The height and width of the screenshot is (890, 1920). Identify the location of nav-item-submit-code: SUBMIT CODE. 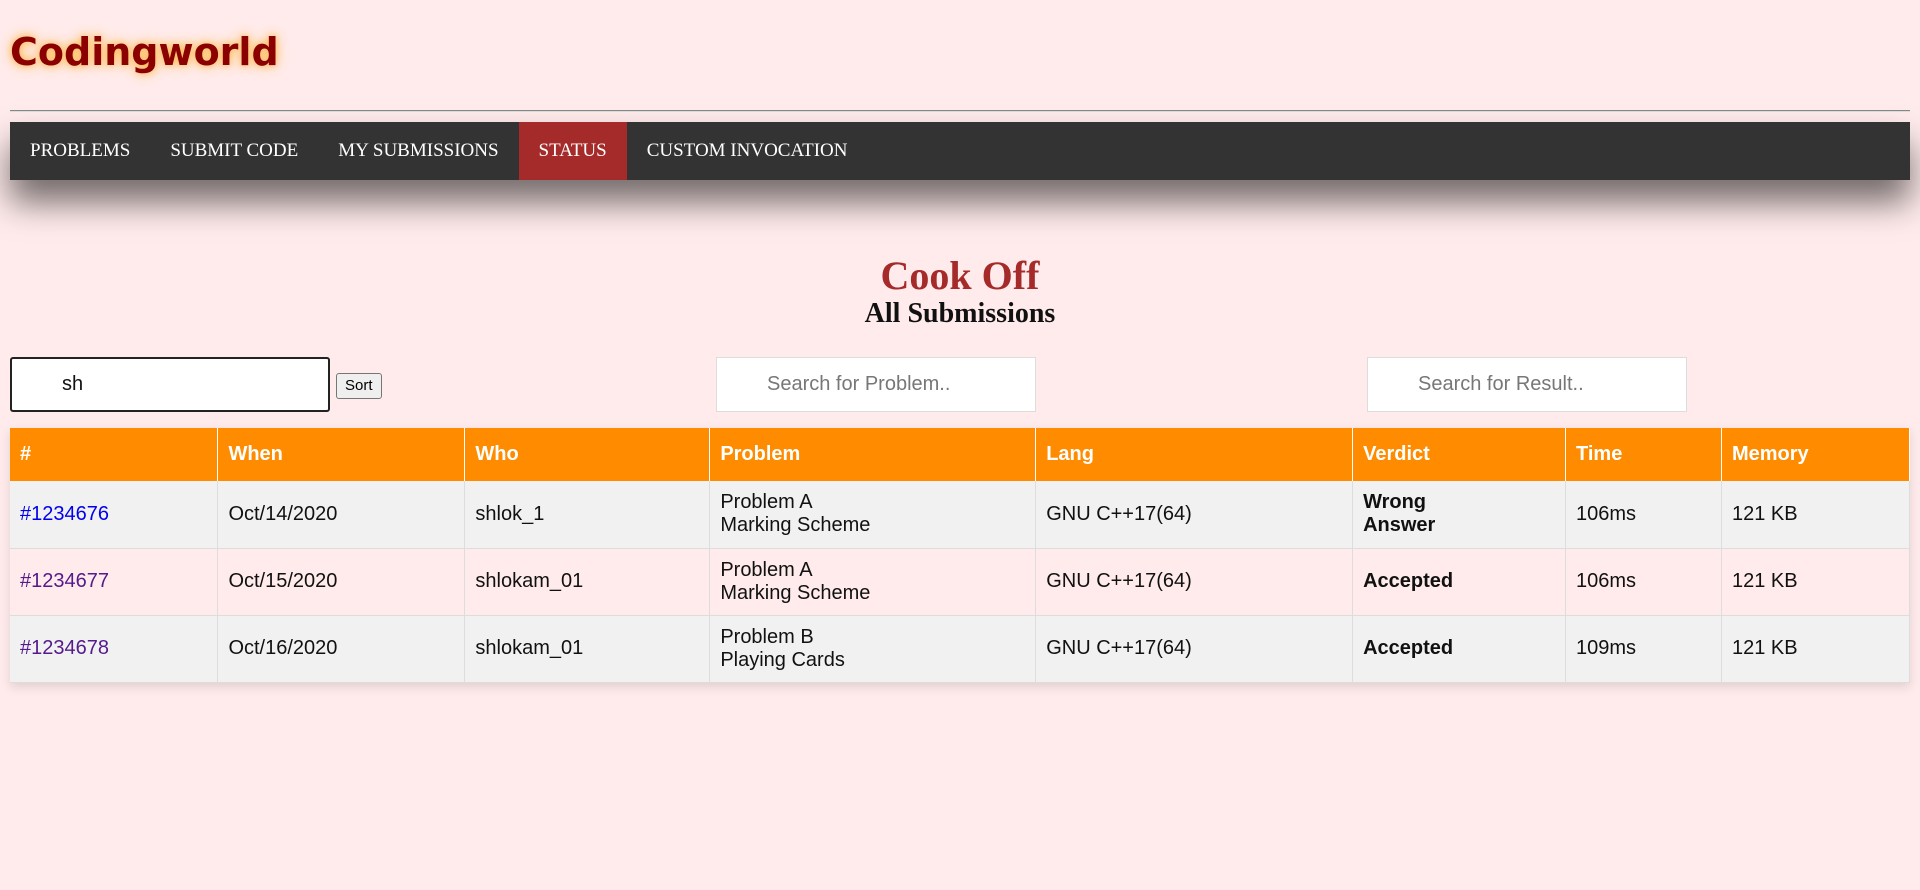
(234, 151).